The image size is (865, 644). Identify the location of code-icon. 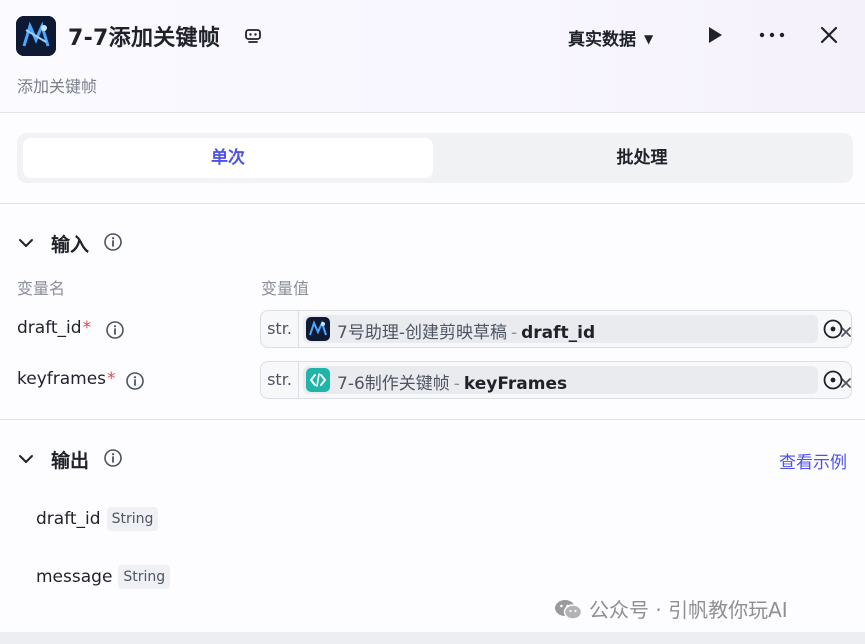
(318, 380).